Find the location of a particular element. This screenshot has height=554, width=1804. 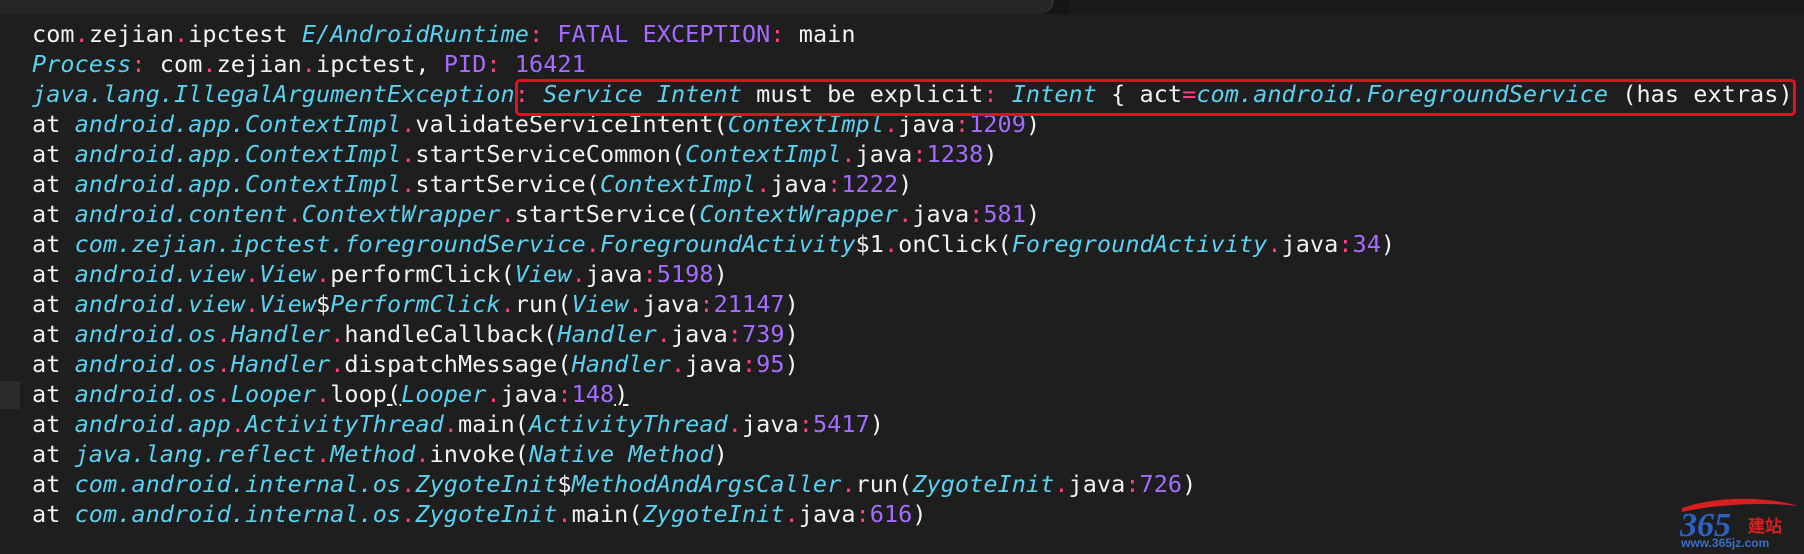

plain-text: ipctest is located at coordinates (245, 34).